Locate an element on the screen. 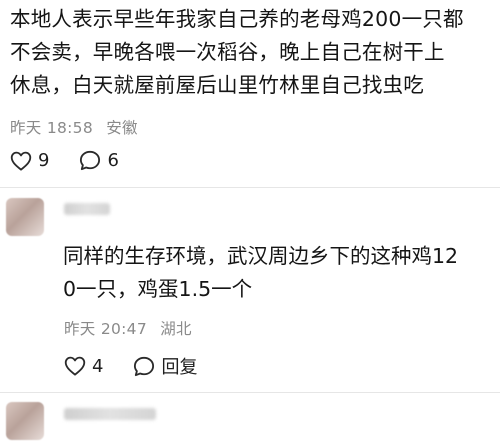  post-like-button: 9 is located at coordinates (29, 160).